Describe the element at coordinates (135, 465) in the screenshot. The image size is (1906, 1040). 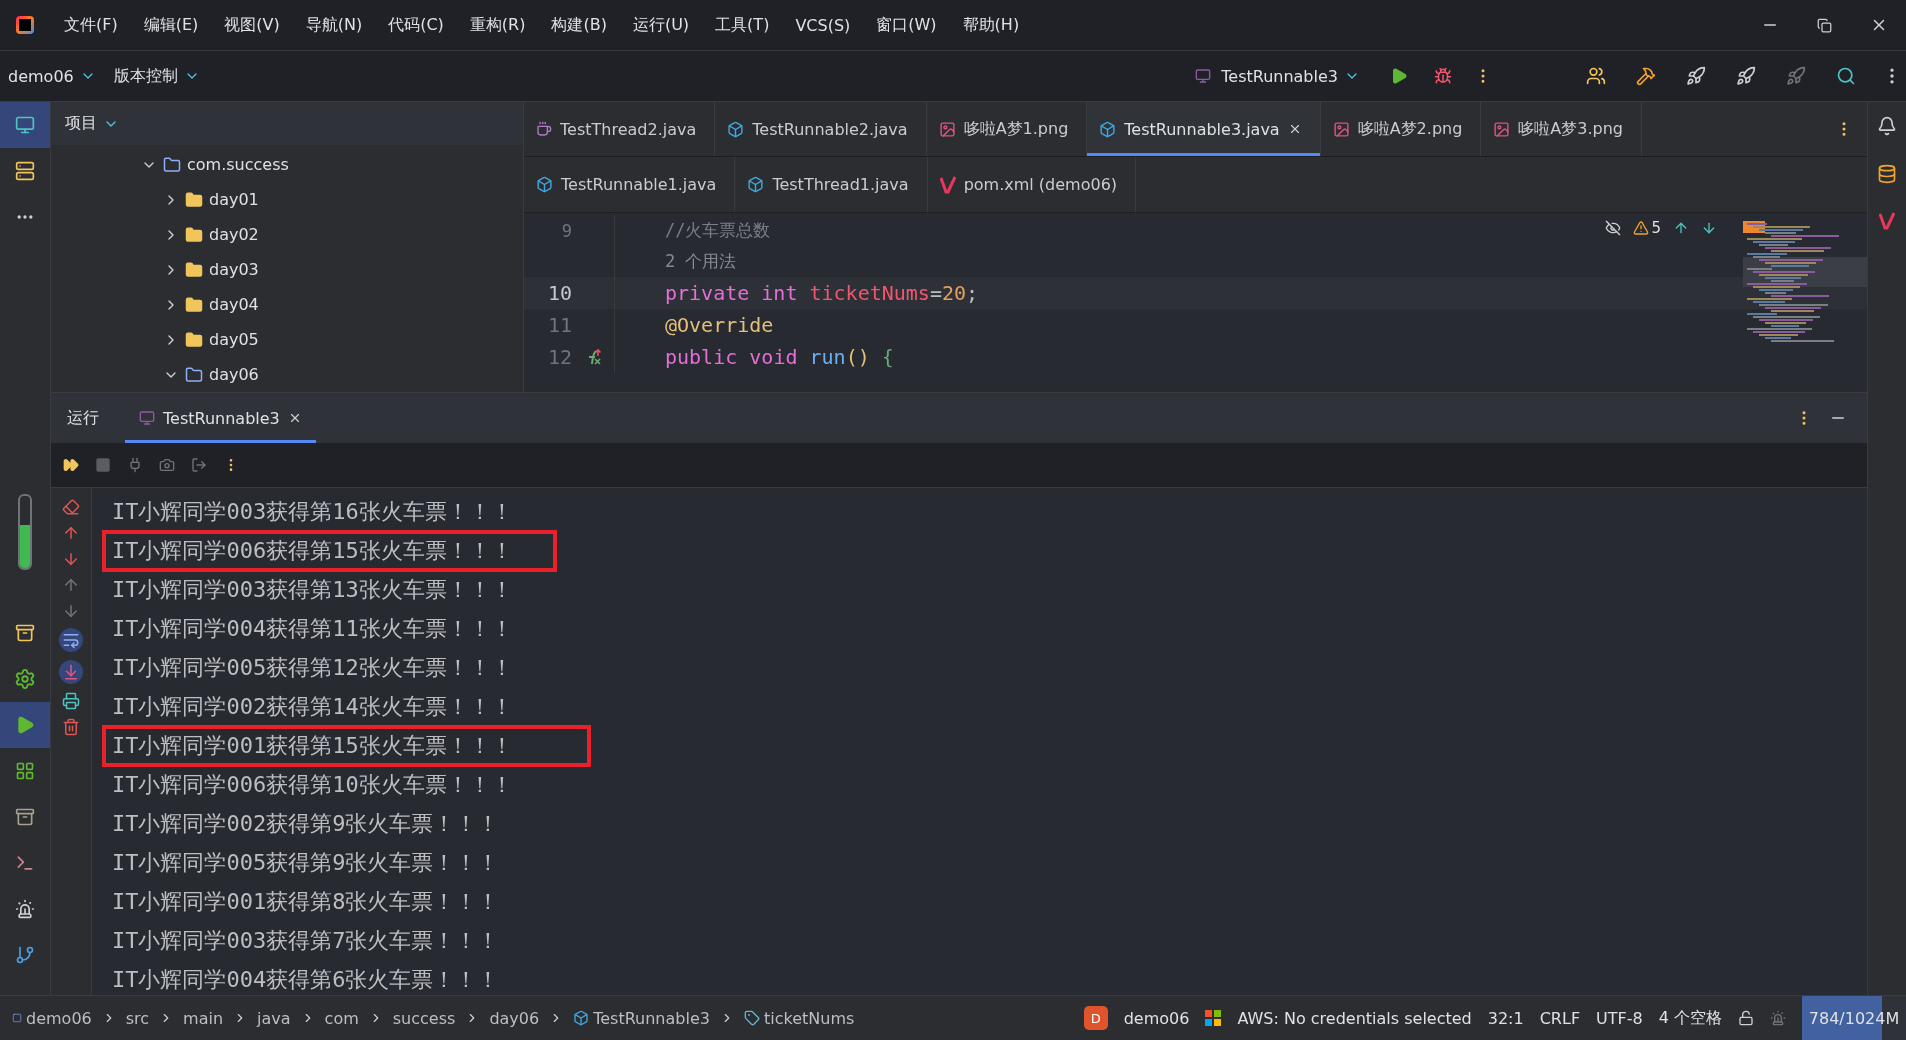
I see `plug-icon` at that location.